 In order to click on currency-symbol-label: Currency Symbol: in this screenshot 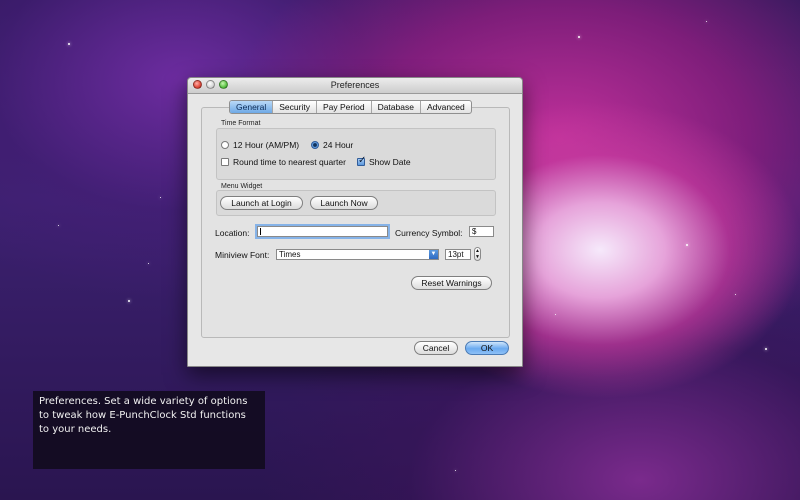, I will do `click(429, 233)`.